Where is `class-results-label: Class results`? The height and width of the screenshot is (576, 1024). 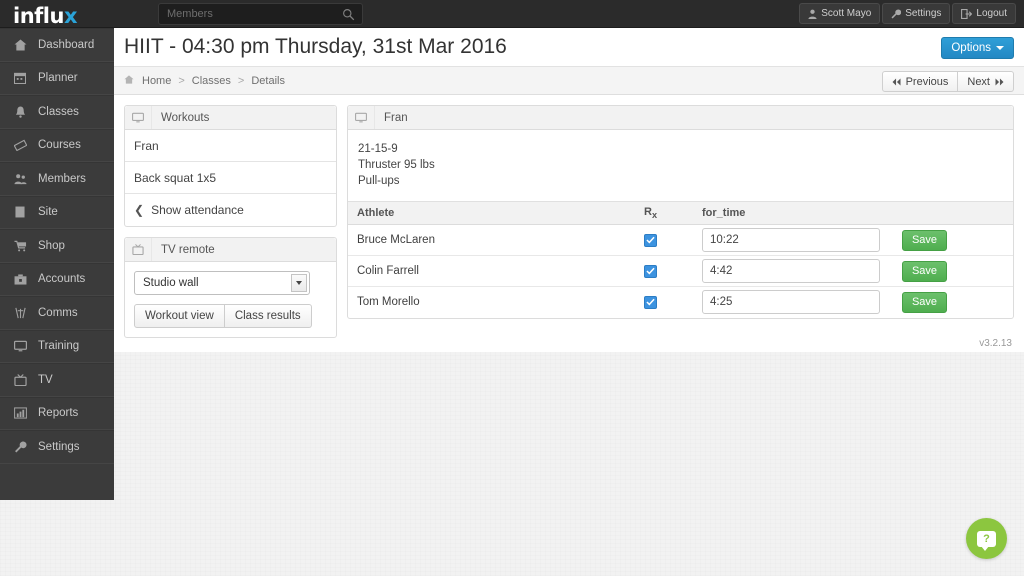
class-results-label: Class results is located at coordinates (267, 316).